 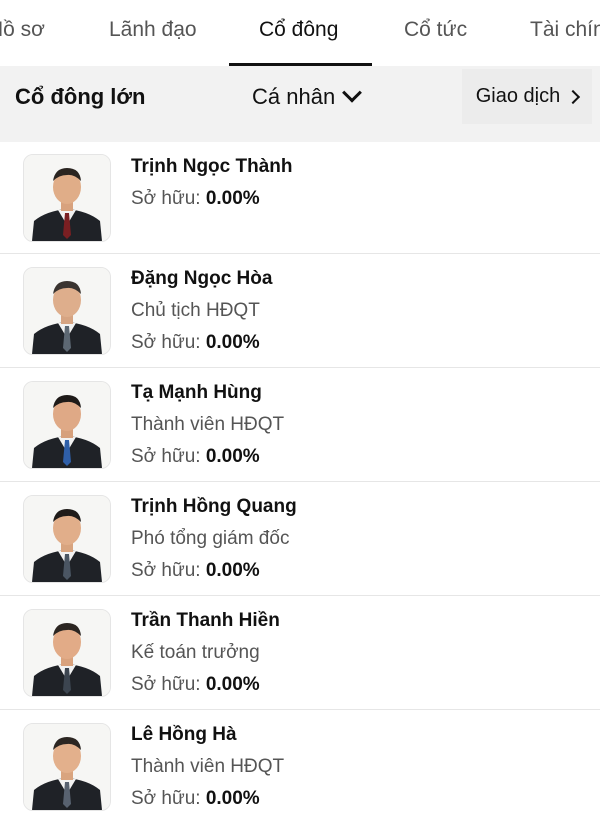 I want to click on shareholder-name: Lê Hồng Hà, so click(x=184, y=734).